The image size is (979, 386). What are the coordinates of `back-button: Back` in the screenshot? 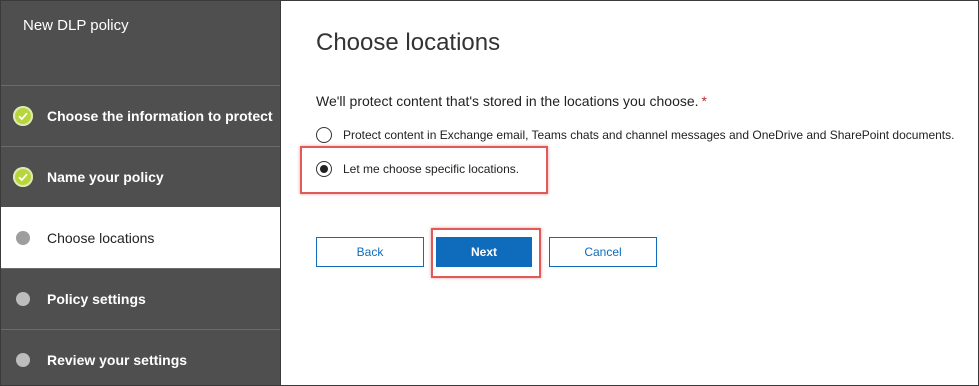 It's located at (370, 252).